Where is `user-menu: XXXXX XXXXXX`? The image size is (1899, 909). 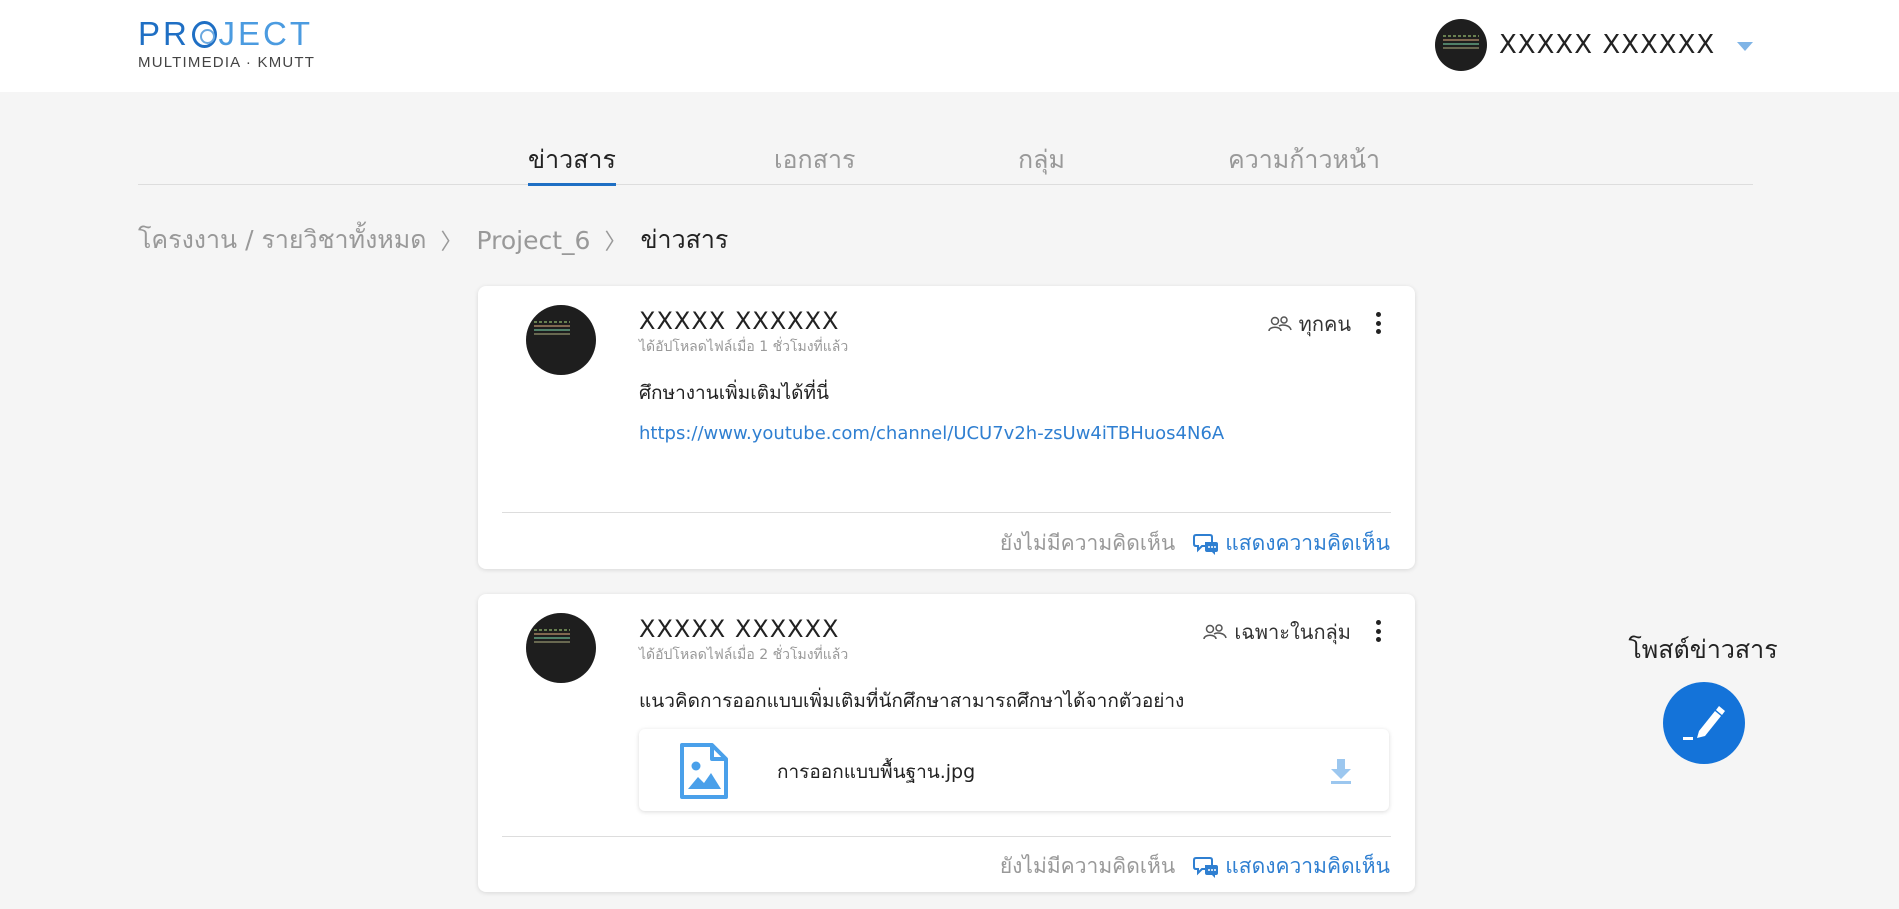 user-menu: XXXXX XXXXXX is located at coordinates (1594, 45).